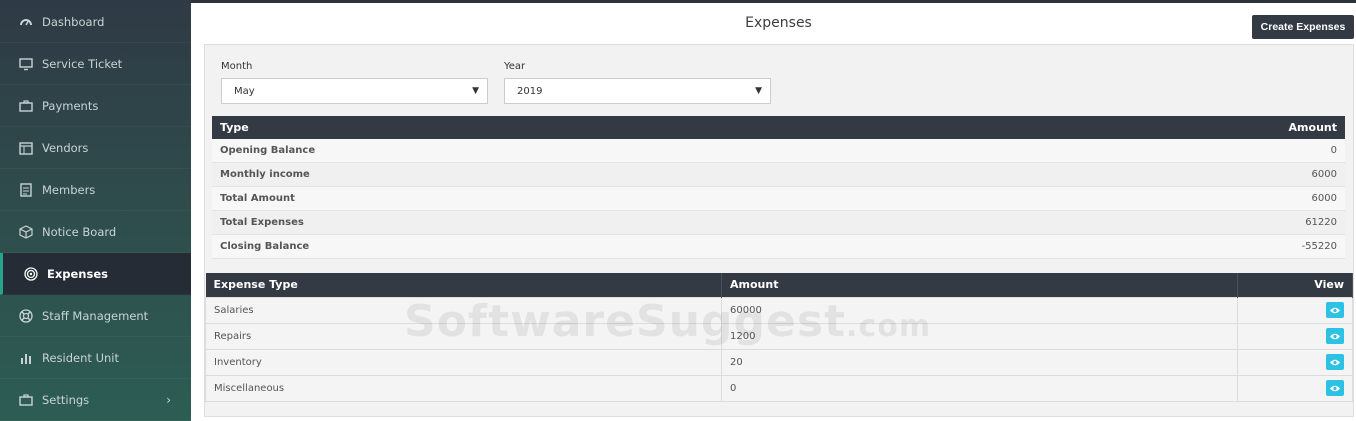 The image size is (1356, 421). Describe the element at coordinates (26, 148) in the screenshot. I see `calendar-icon` at that location.